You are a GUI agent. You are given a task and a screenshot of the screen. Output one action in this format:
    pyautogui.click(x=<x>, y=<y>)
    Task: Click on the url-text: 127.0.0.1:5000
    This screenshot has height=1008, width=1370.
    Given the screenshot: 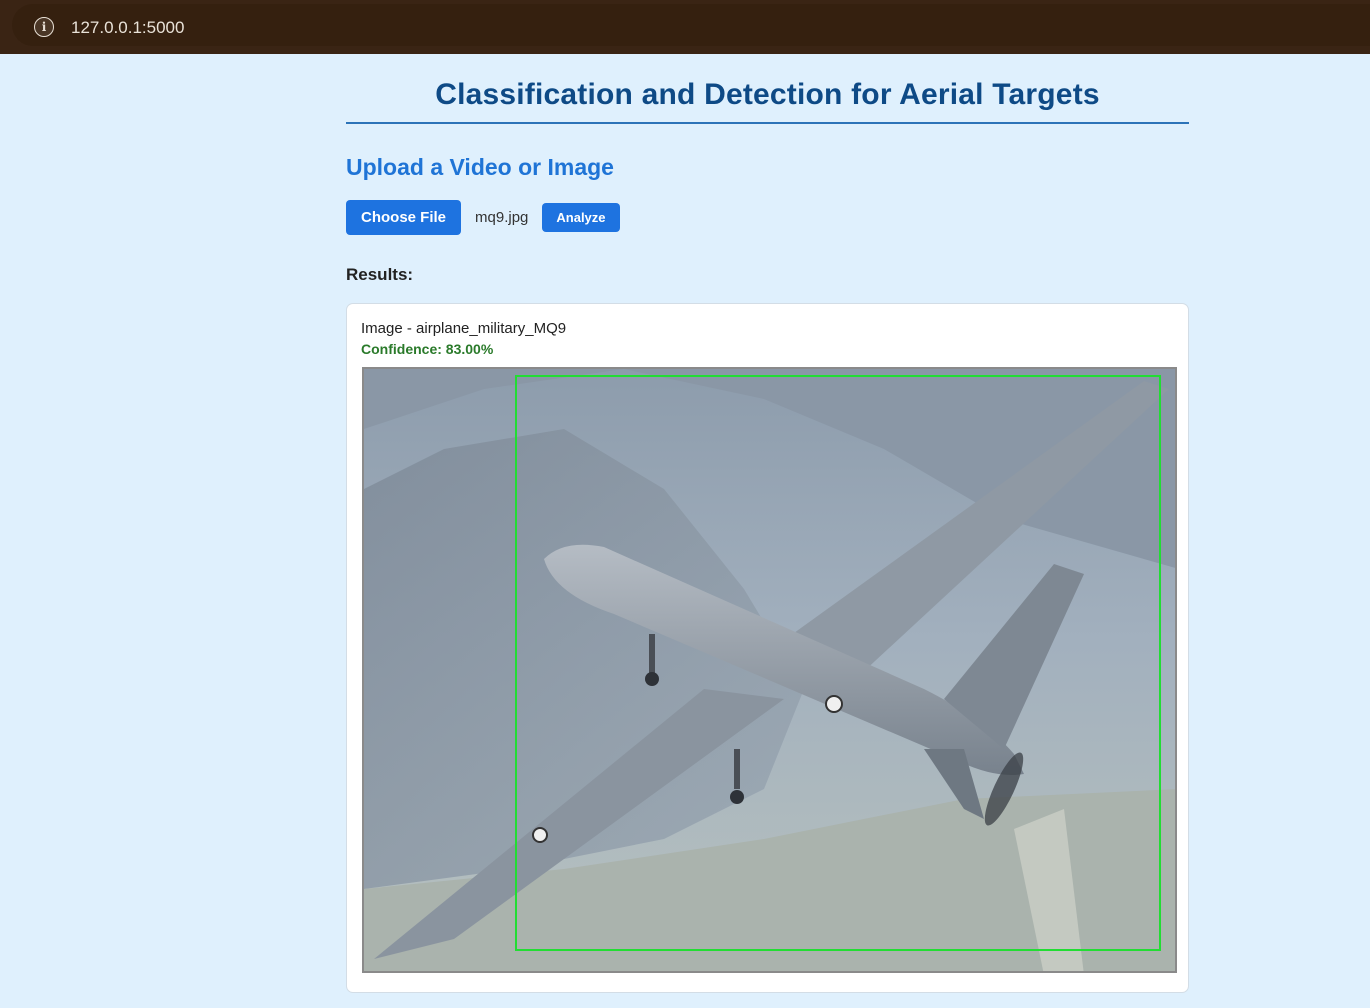 What is the action you would take?
    pyautogui.click(x=127, y=28)
    